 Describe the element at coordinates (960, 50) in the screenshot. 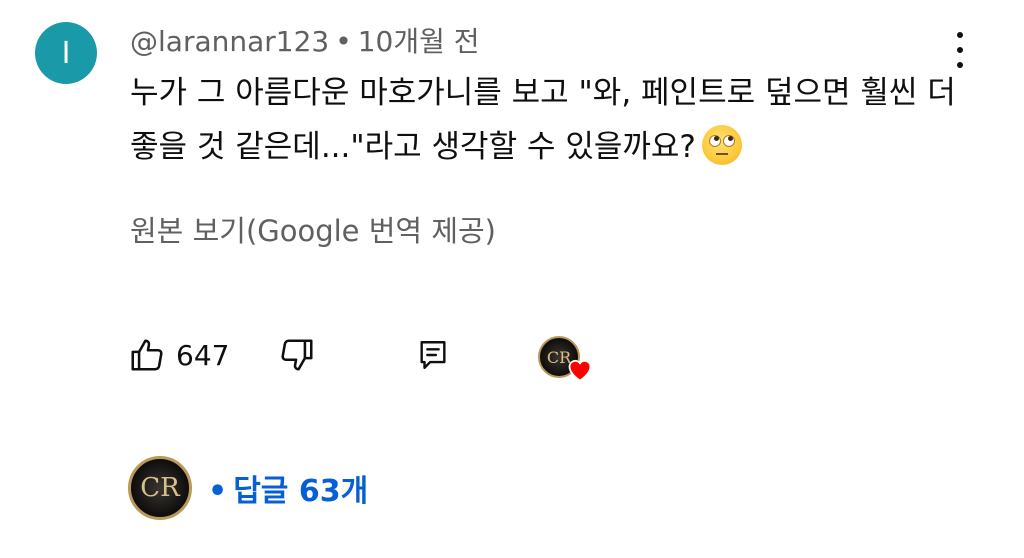

I see `more-vertical-icon` at that location.